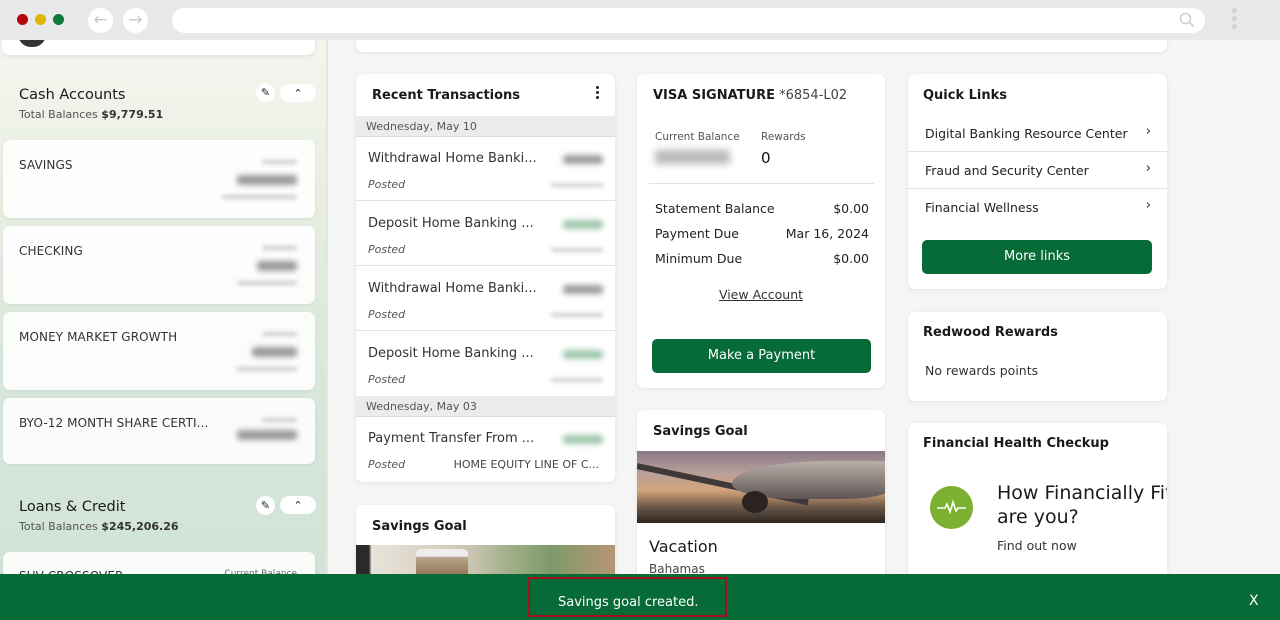 The width and height of the screenshot is (1280, 620). I want to click on goal-name: Vacation, so click(683, 546).